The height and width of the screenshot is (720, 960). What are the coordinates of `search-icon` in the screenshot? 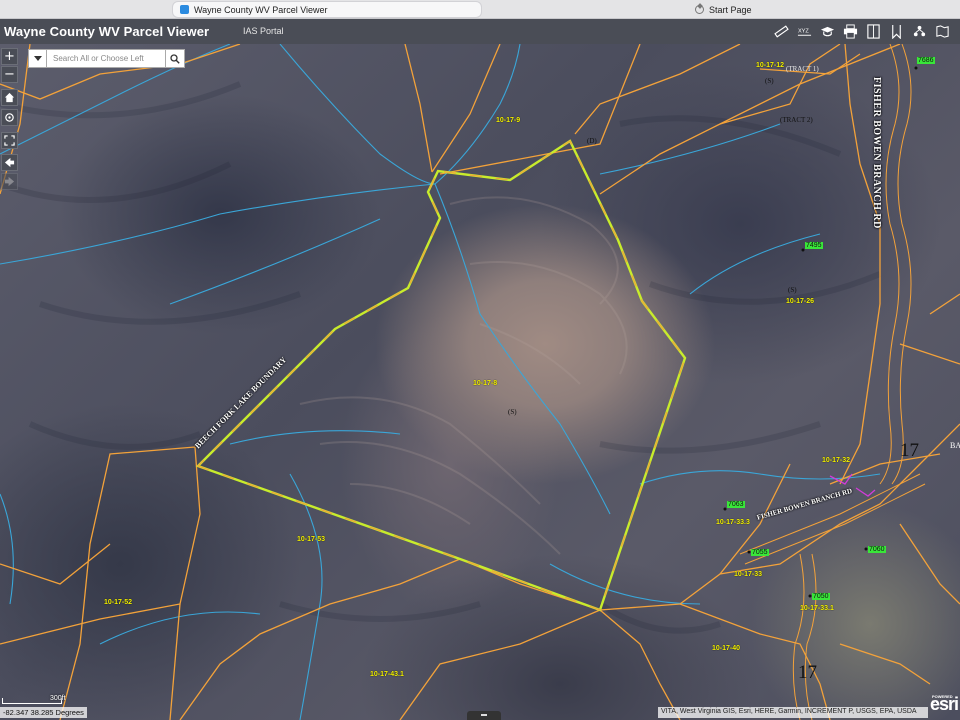 It's located at (175, 58).